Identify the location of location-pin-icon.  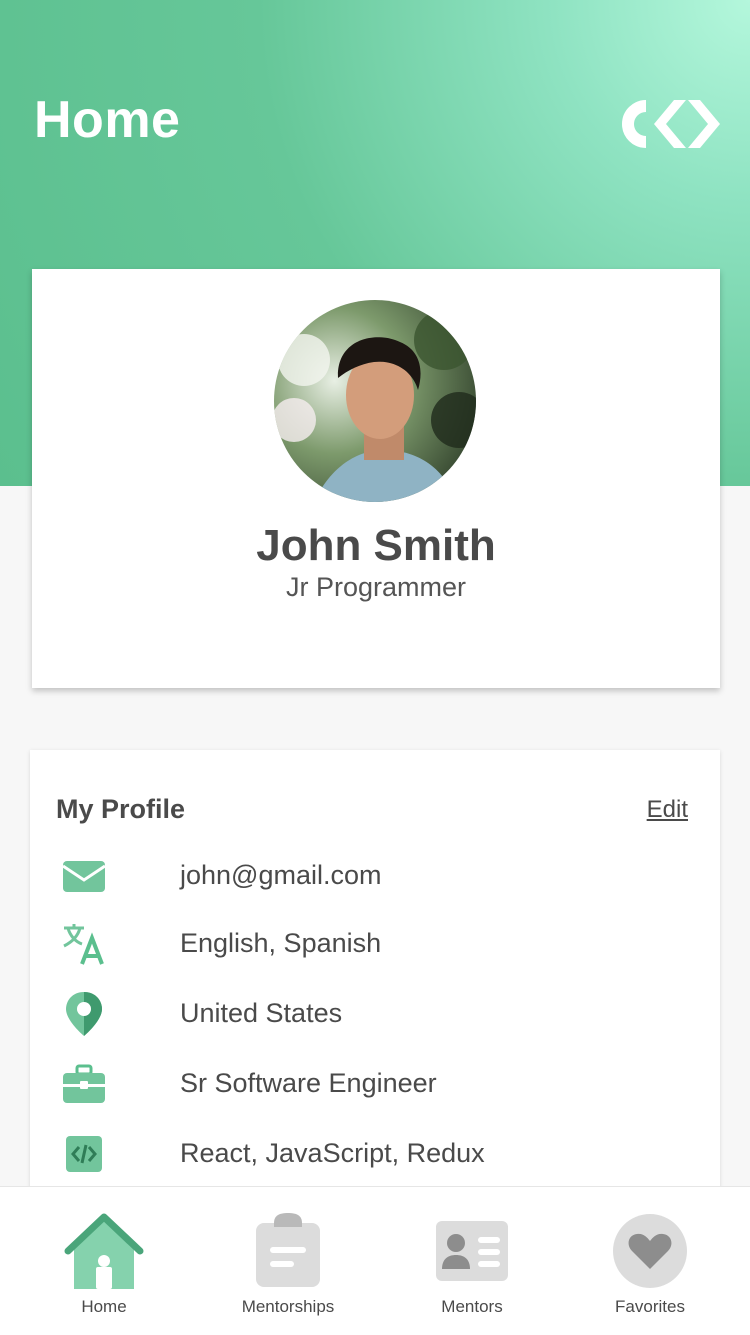
(84, 1014).